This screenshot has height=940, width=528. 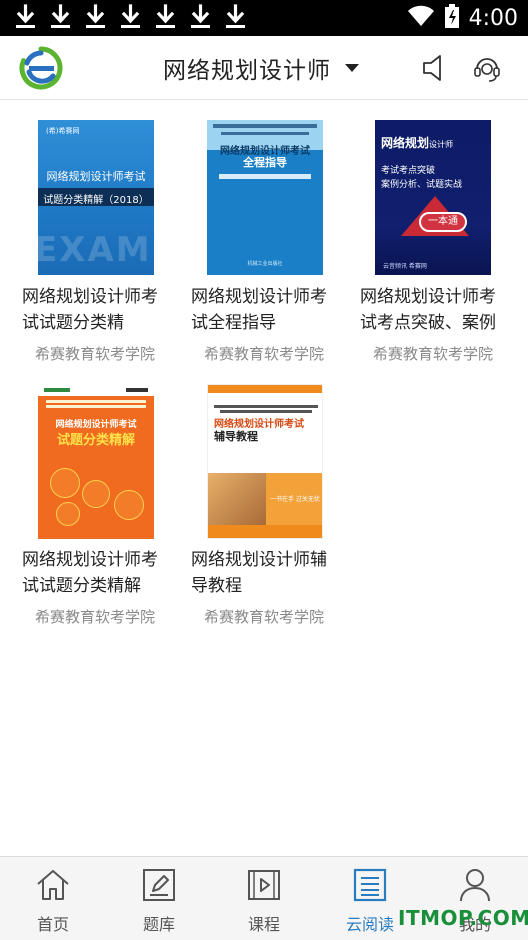 I want to click on book-cover: 网络规划设计师 考试考点突破案例分析、试题实战 一本通 云音频讯 希赛网, so click(x=433, y=197).